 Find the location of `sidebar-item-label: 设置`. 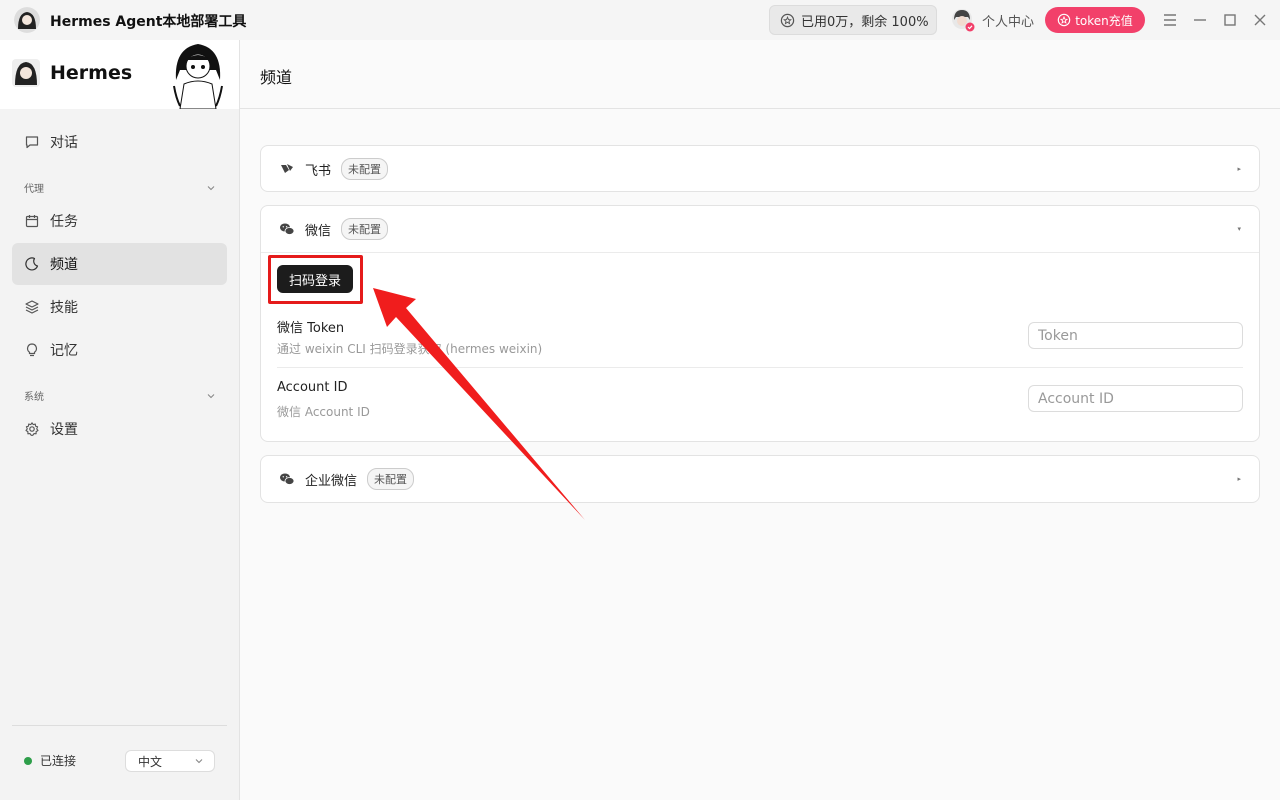

sidebar-item-label: 设置 is located at coordinates (64, 430).